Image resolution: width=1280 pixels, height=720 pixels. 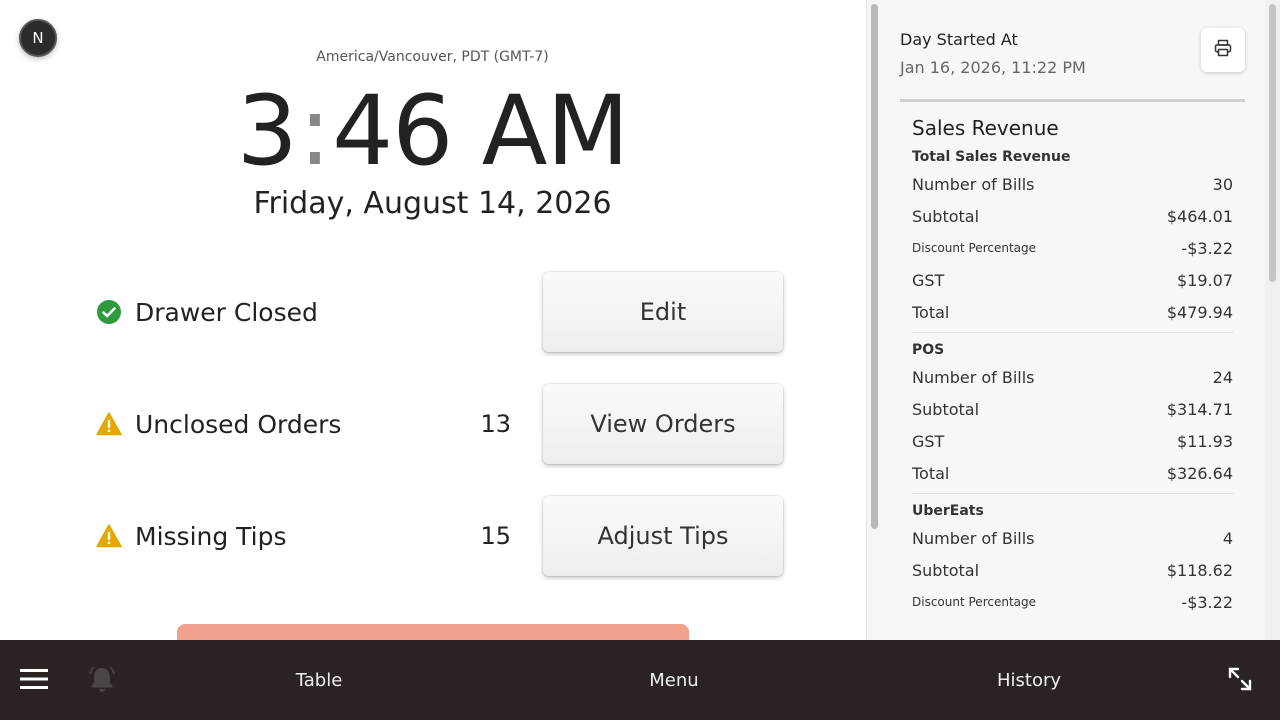 What do you see at coordinates (1199, 570) in the screenshot?
I see `row-value: $118.62` at bounding box center [1199, 570].